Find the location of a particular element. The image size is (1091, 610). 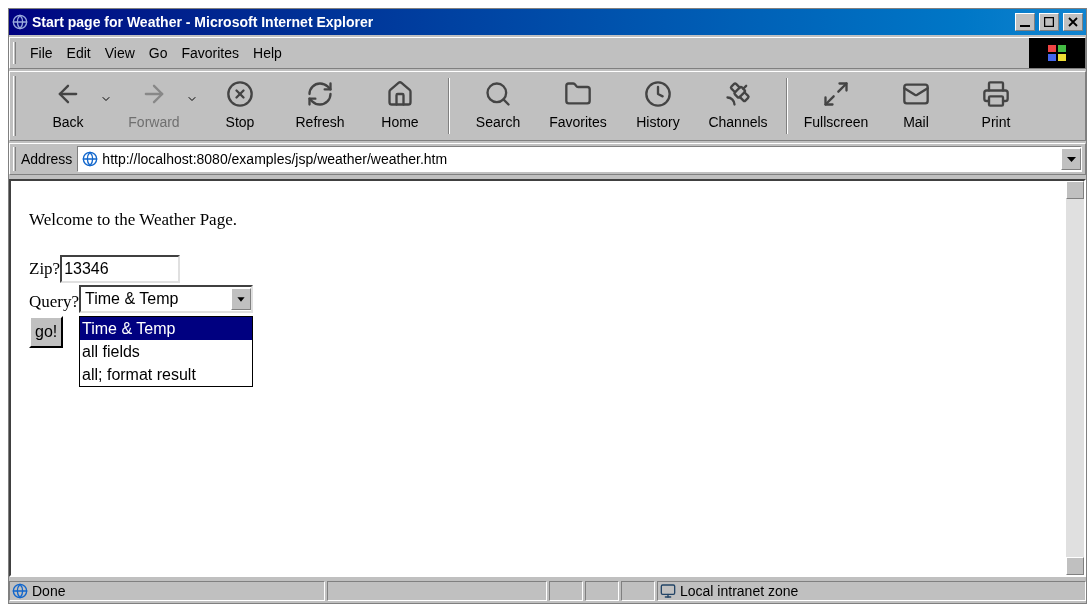

toolbar-button: Channels is located at coordinates (738, 106).